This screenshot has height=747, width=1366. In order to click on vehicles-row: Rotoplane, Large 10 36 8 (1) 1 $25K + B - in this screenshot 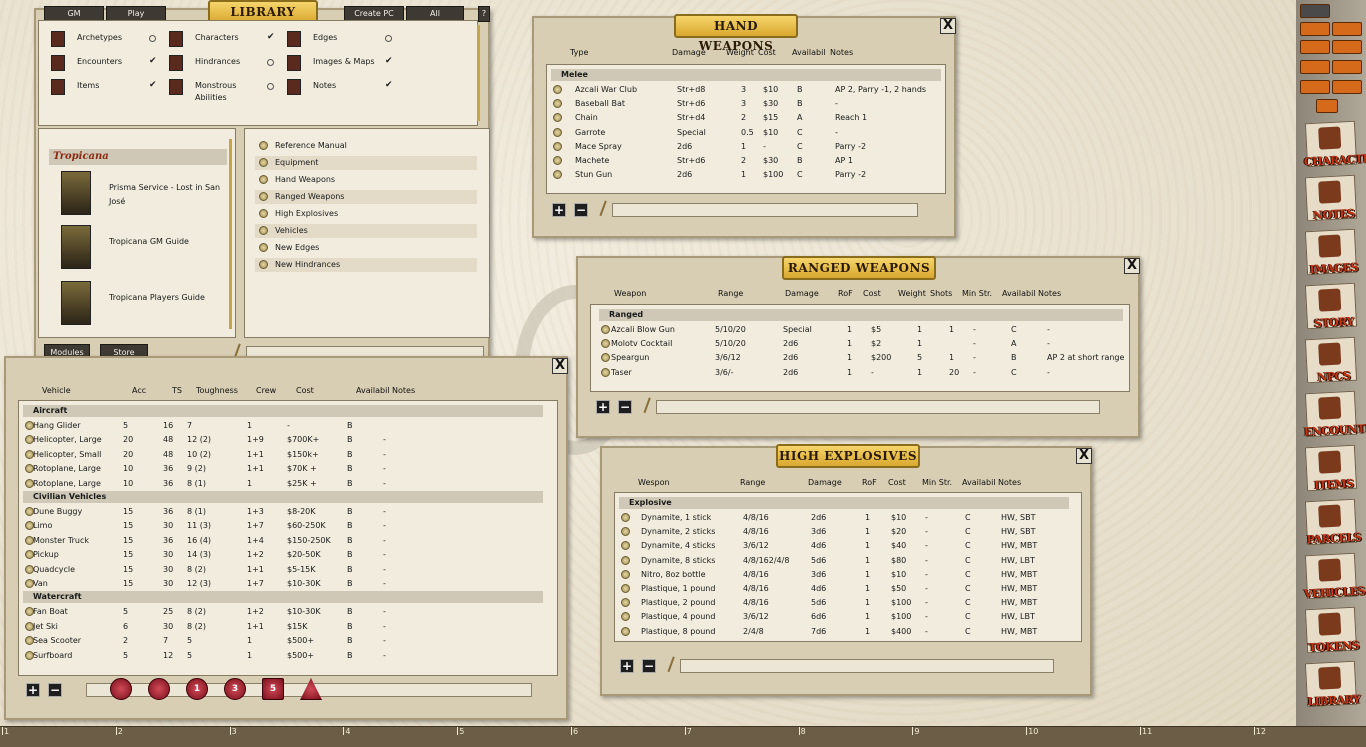, I will do `click(283, 484)`.